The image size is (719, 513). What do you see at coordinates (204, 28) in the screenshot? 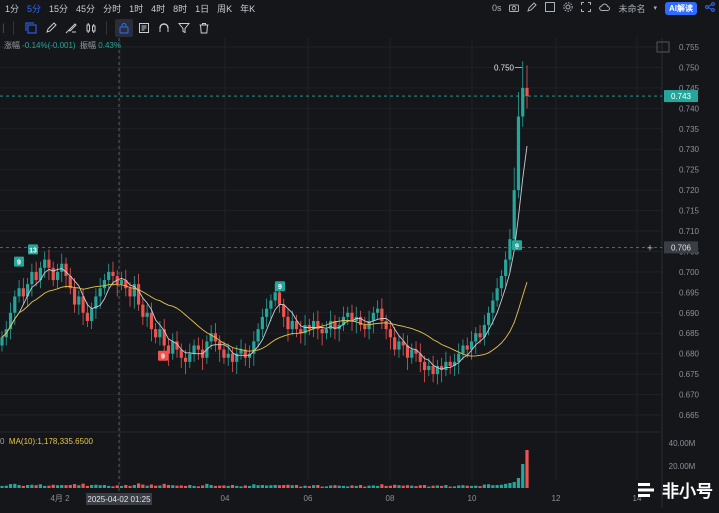
I see `trash-icon` at bounding box center [204, 28].